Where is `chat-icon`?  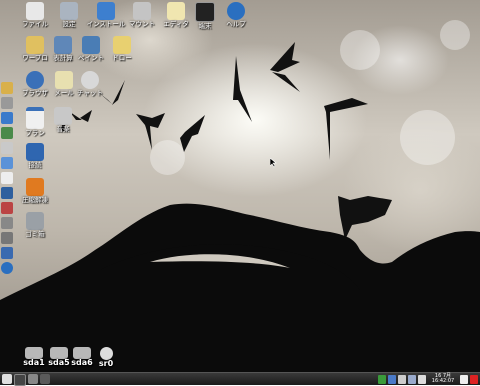
chat-icon is located at coordinates (90, 80).